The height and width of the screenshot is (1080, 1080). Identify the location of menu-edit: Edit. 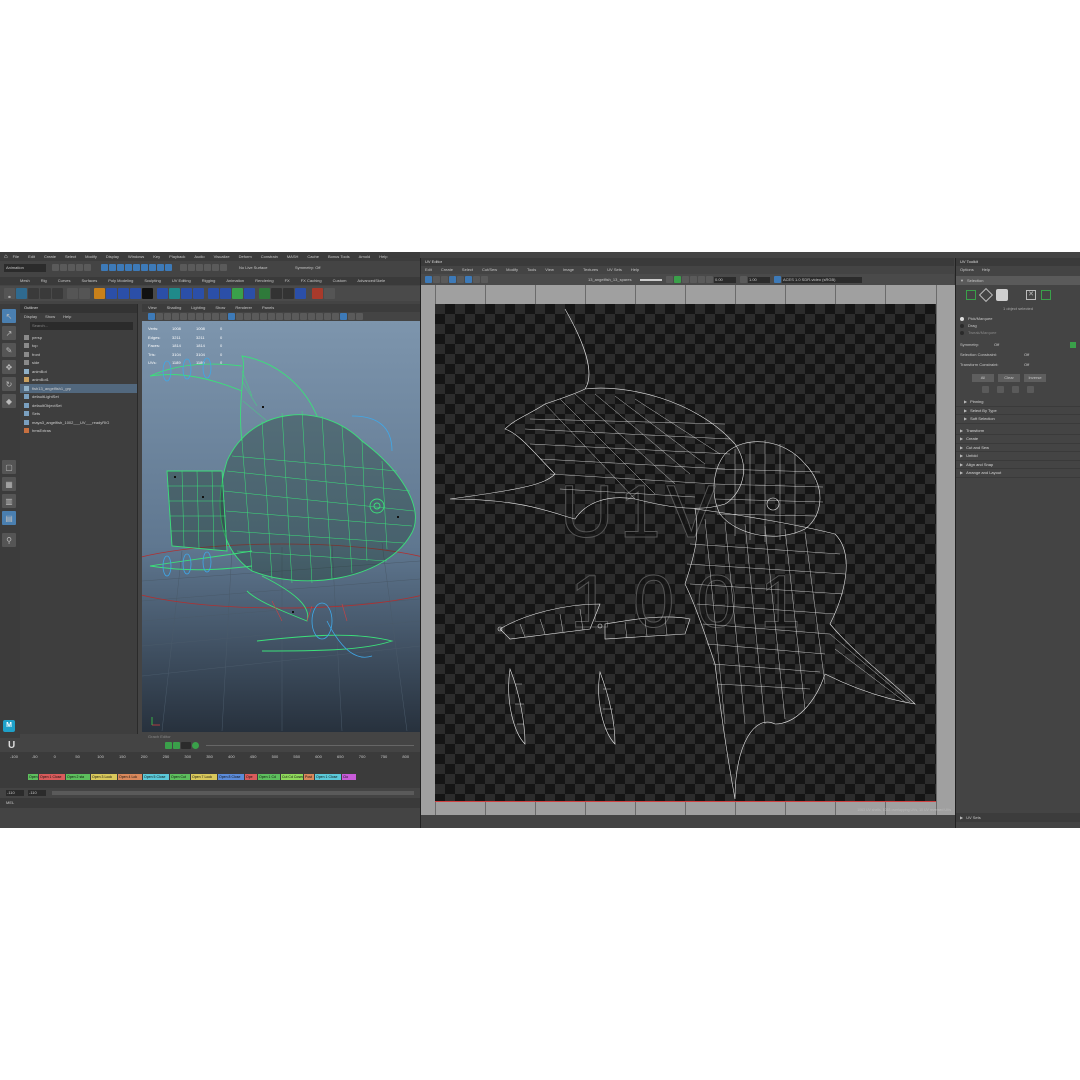
(31, 256).